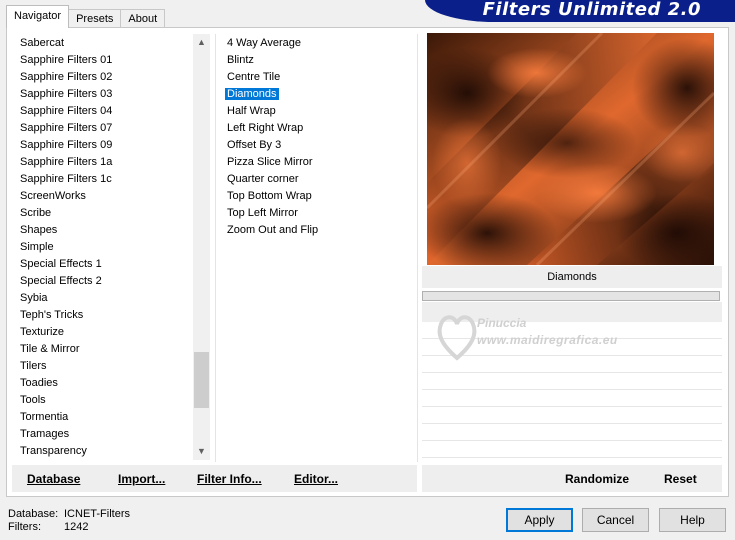  What do you see at coordinates (106, 213) in the screenshot?
I see `category-item: Scribe` at bounding box center [106, 213].